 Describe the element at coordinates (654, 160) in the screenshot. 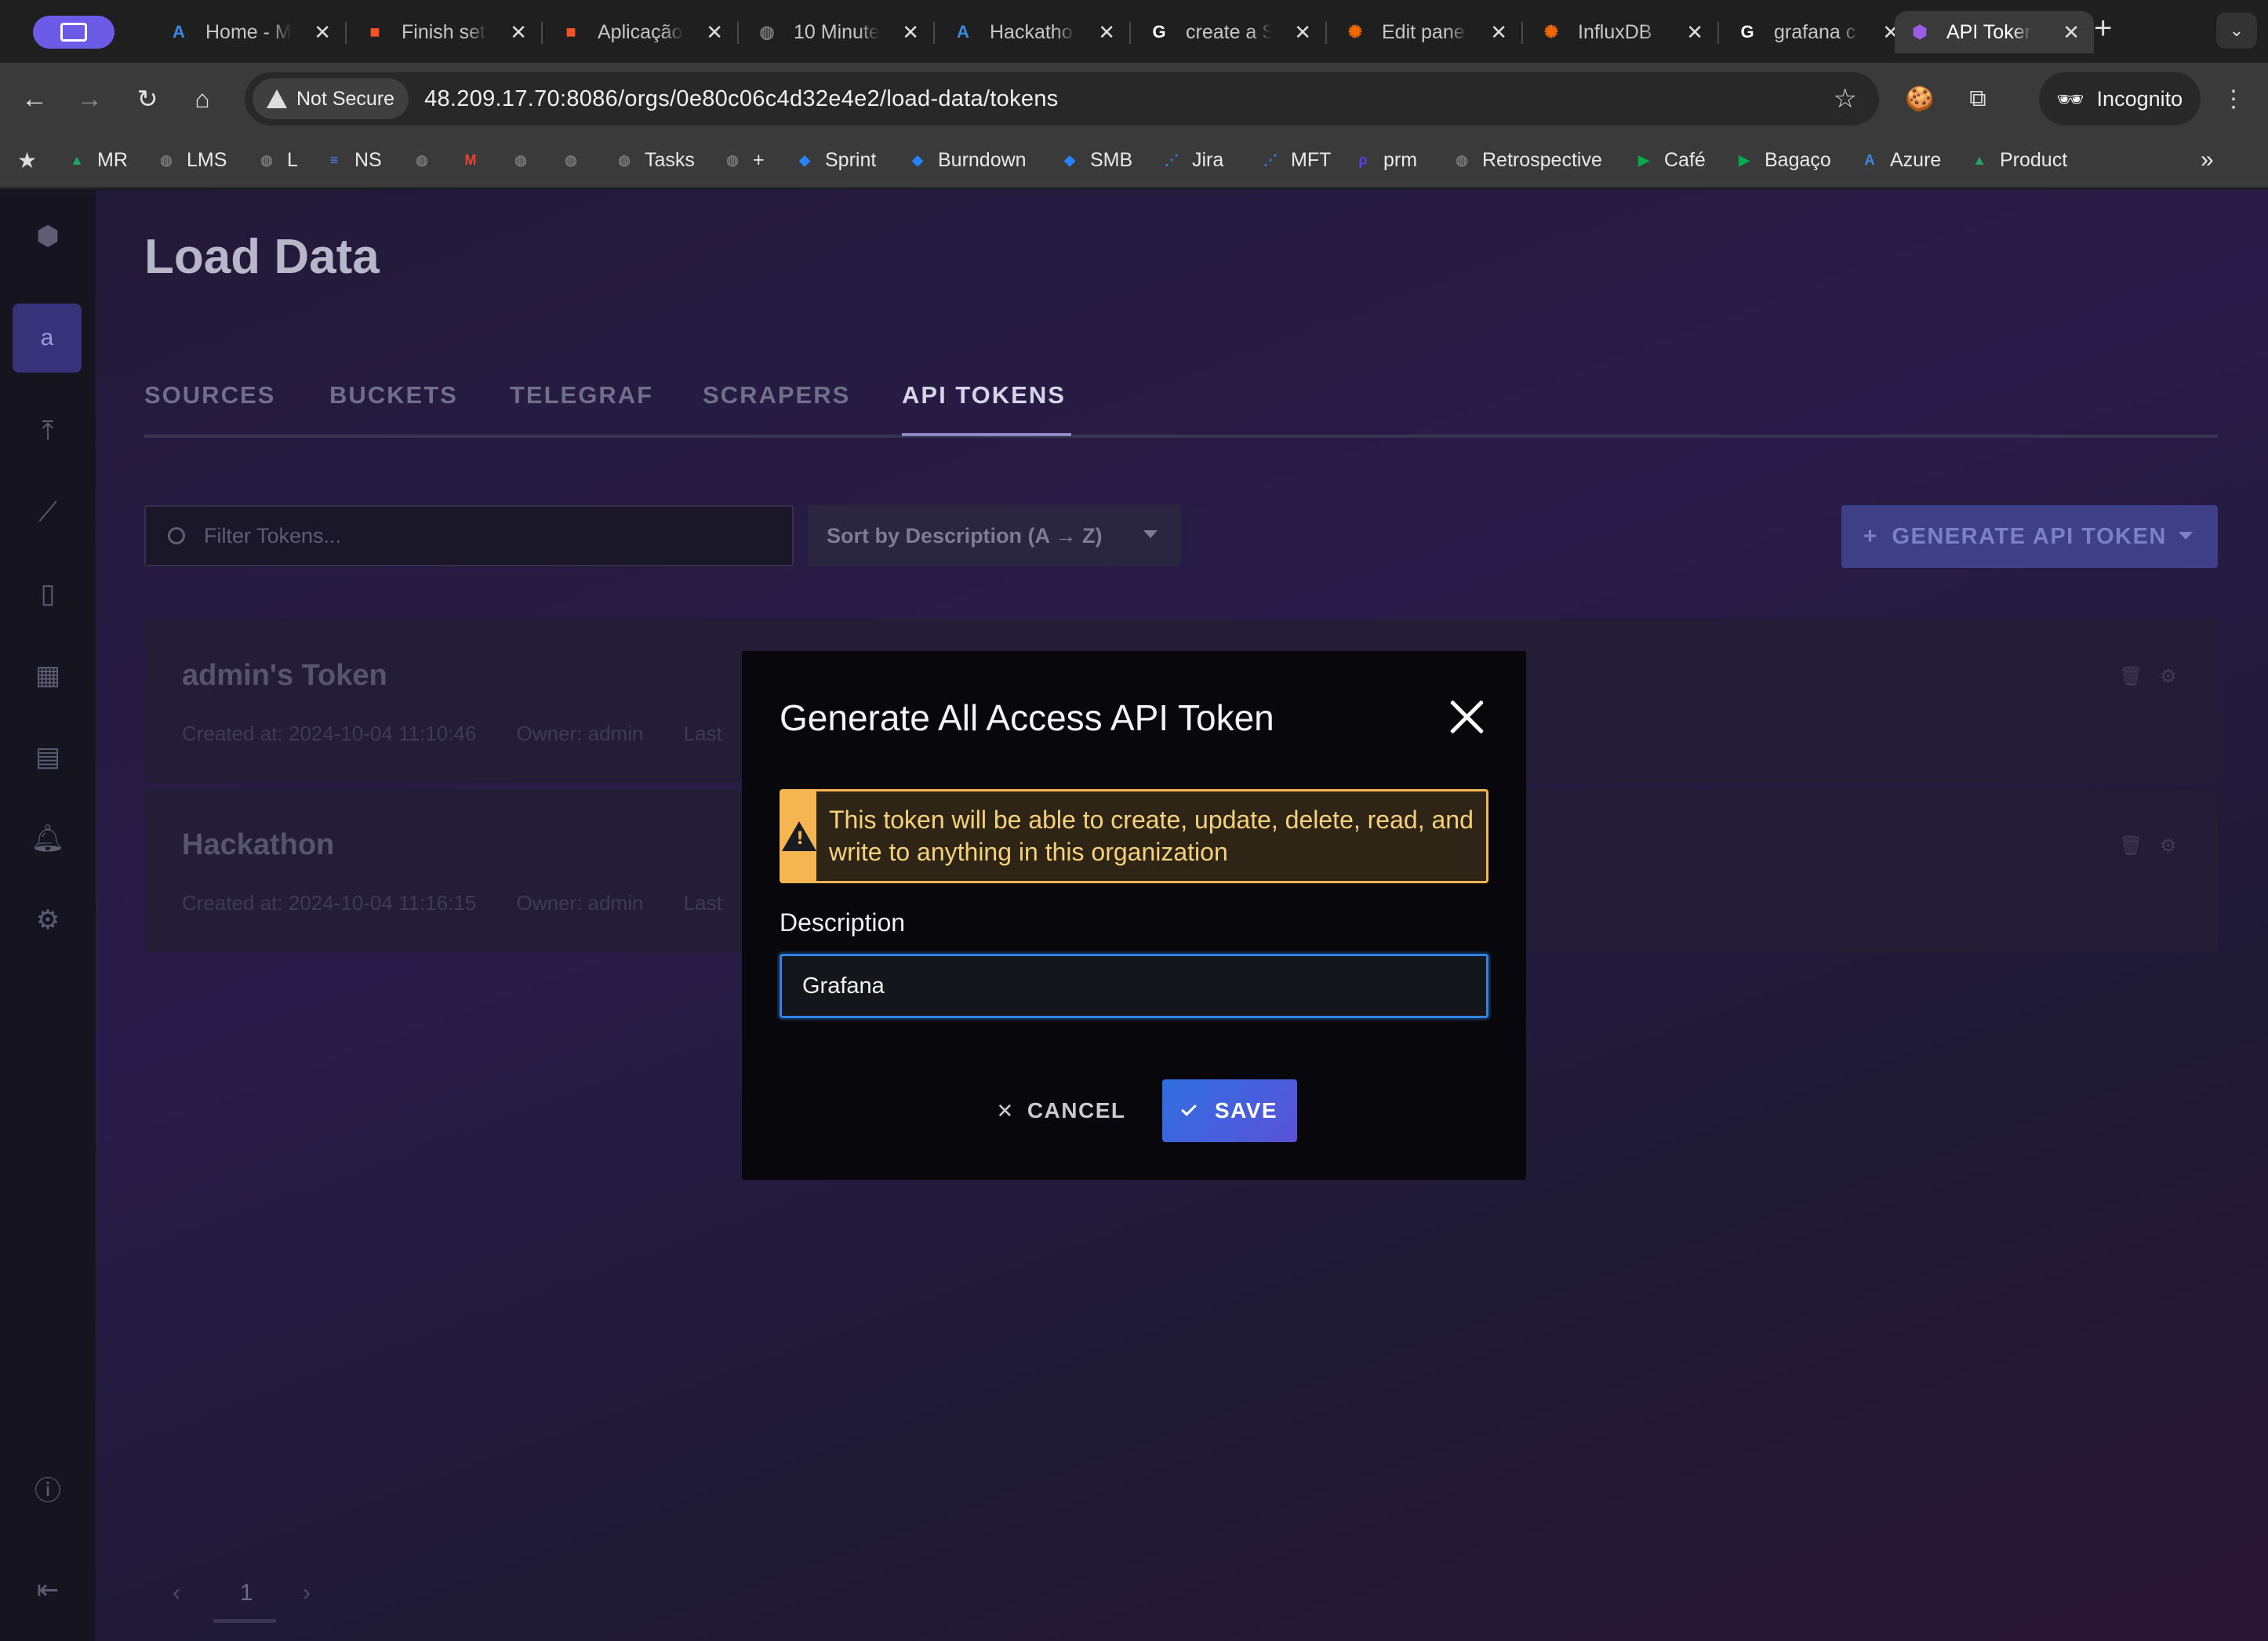

I see `bookmark-item: ◍ Tasks` at that location.